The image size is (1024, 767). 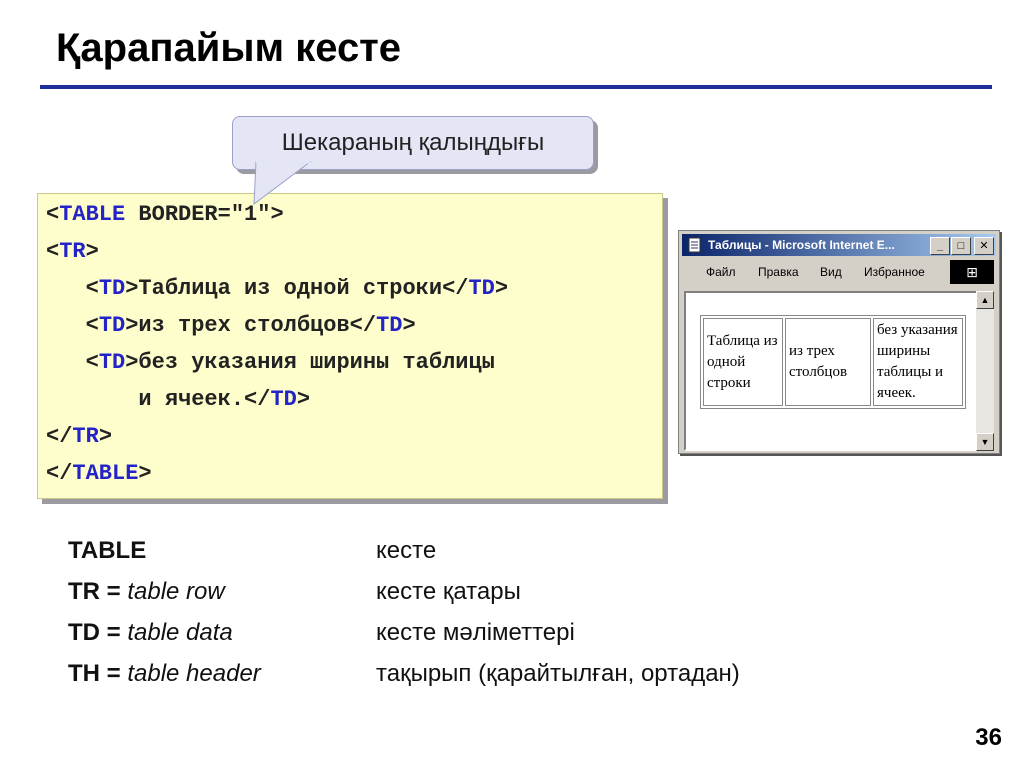 What do you see at coordinates (828, 362) in the screenshot?
I see `table-cell: из трех столбцов` at bounding box center [828, 362].